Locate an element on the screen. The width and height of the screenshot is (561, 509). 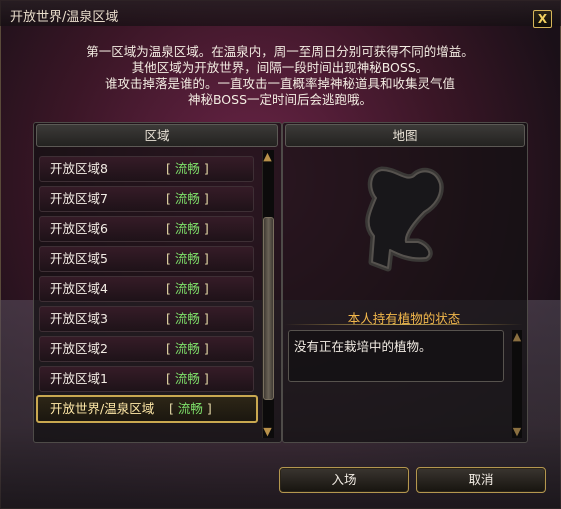
close-button: X is located at coordinates (542, 19).